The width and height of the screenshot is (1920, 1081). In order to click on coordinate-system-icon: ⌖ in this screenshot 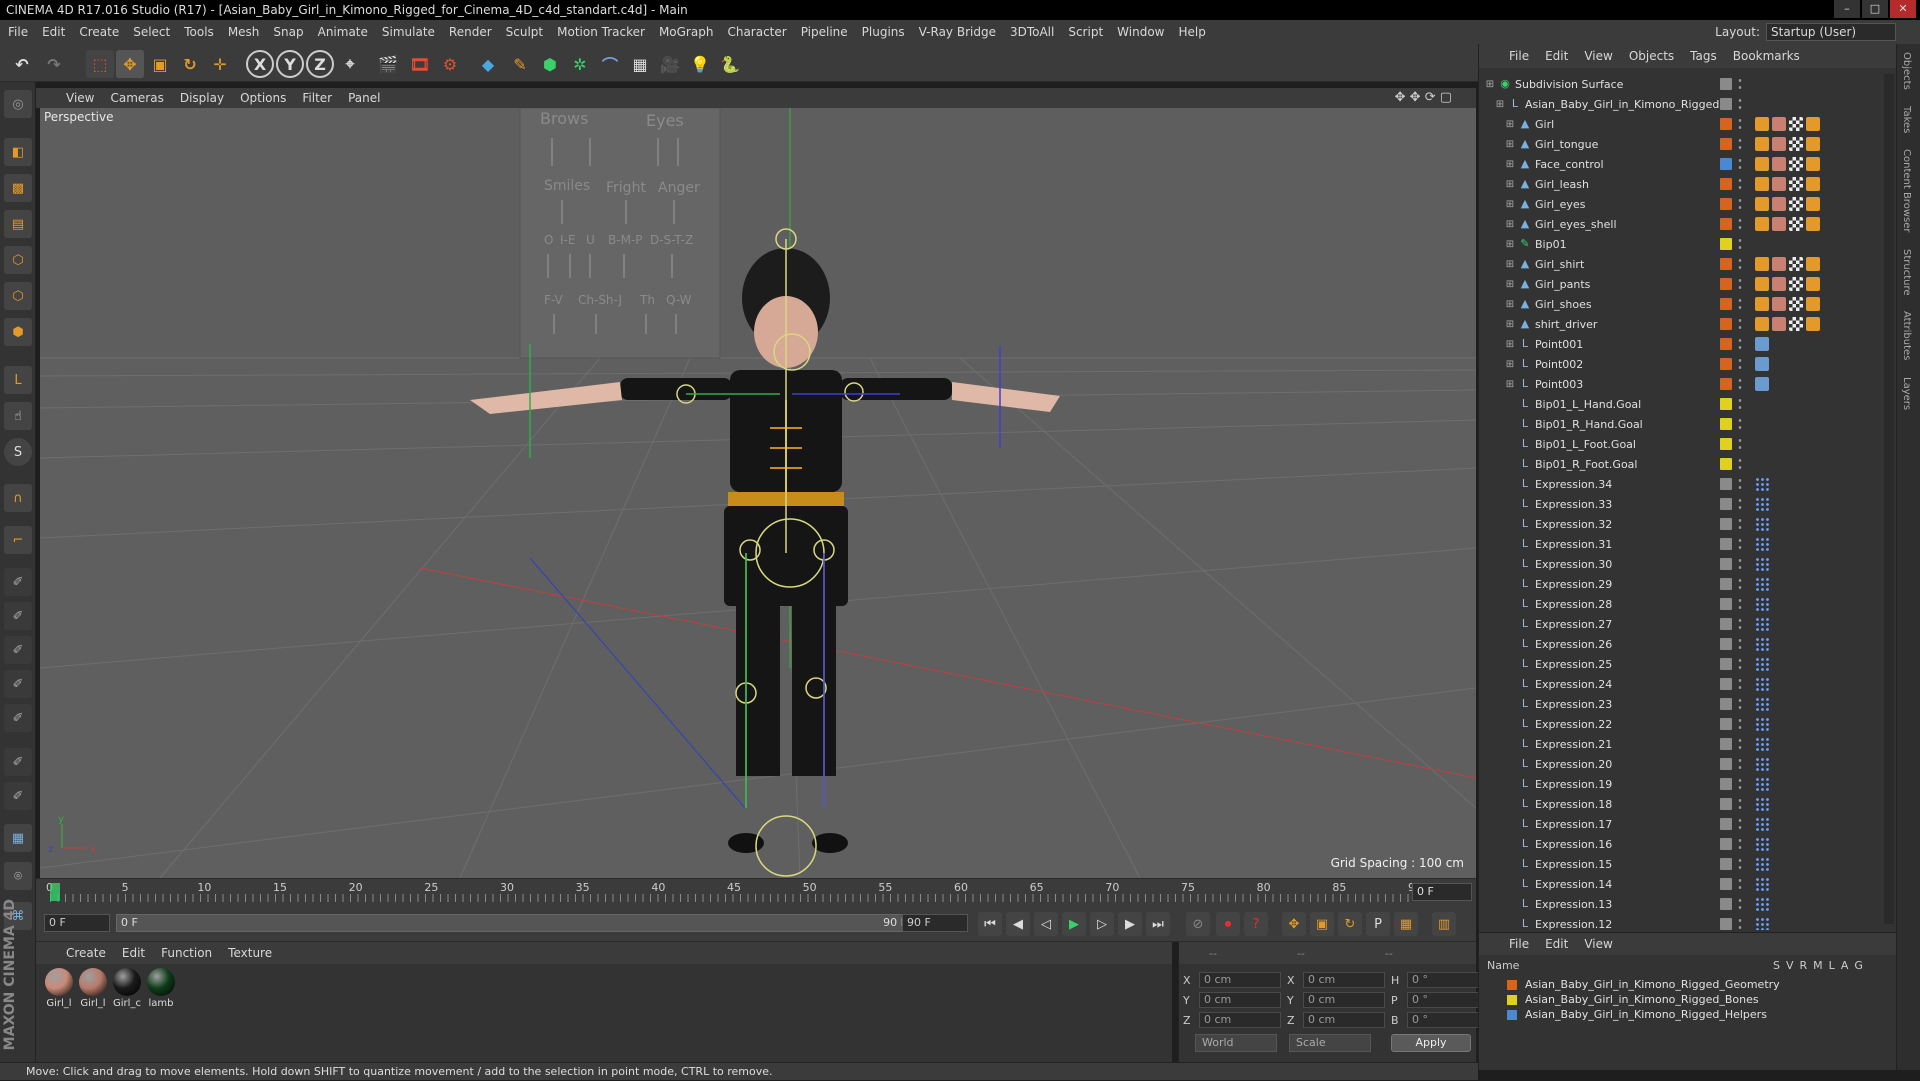, I will do `click(350, 64)`.